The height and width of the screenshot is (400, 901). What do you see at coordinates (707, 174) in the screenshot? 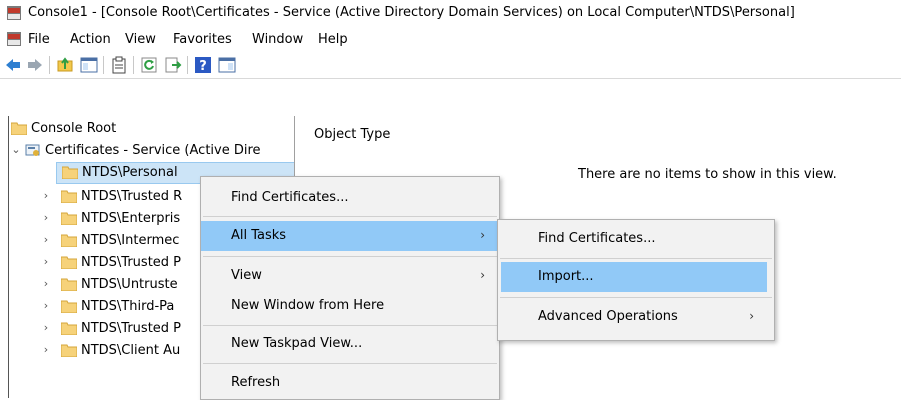
I see `empty-view-message: There are no items to show in this view.` at bounding box center [707, 174].